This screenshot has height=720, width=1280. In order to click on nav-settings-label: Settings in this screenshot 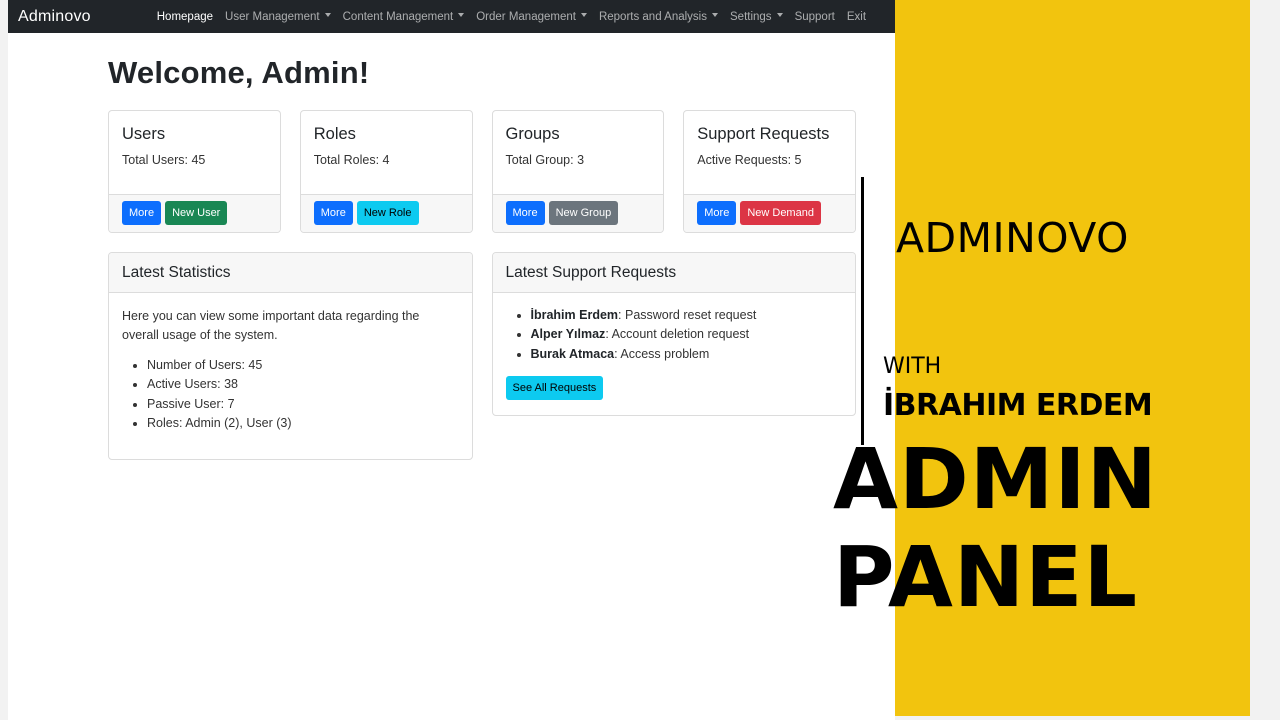, I will do `click(751, 16)`.